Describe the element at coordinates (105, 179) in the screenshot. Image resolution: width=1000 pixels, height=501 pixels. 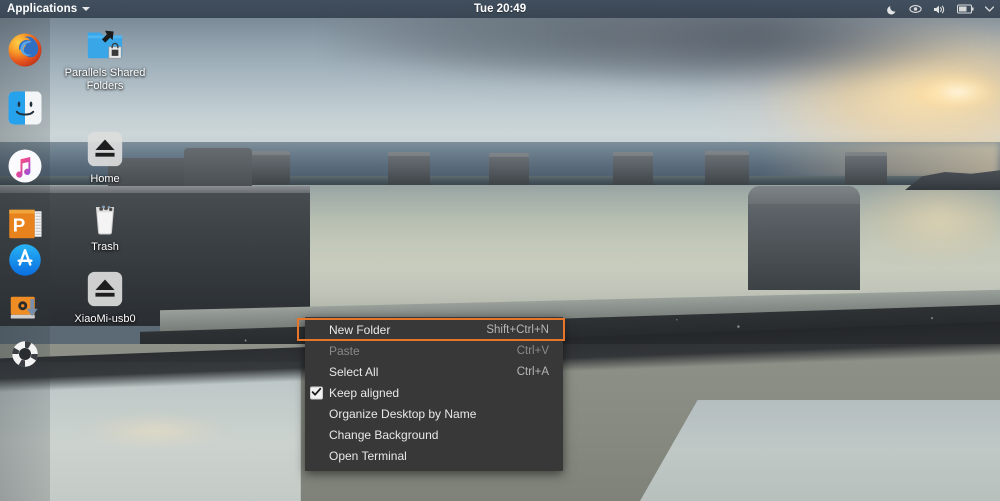
I see `desktop-icon-label: Home` at that location.